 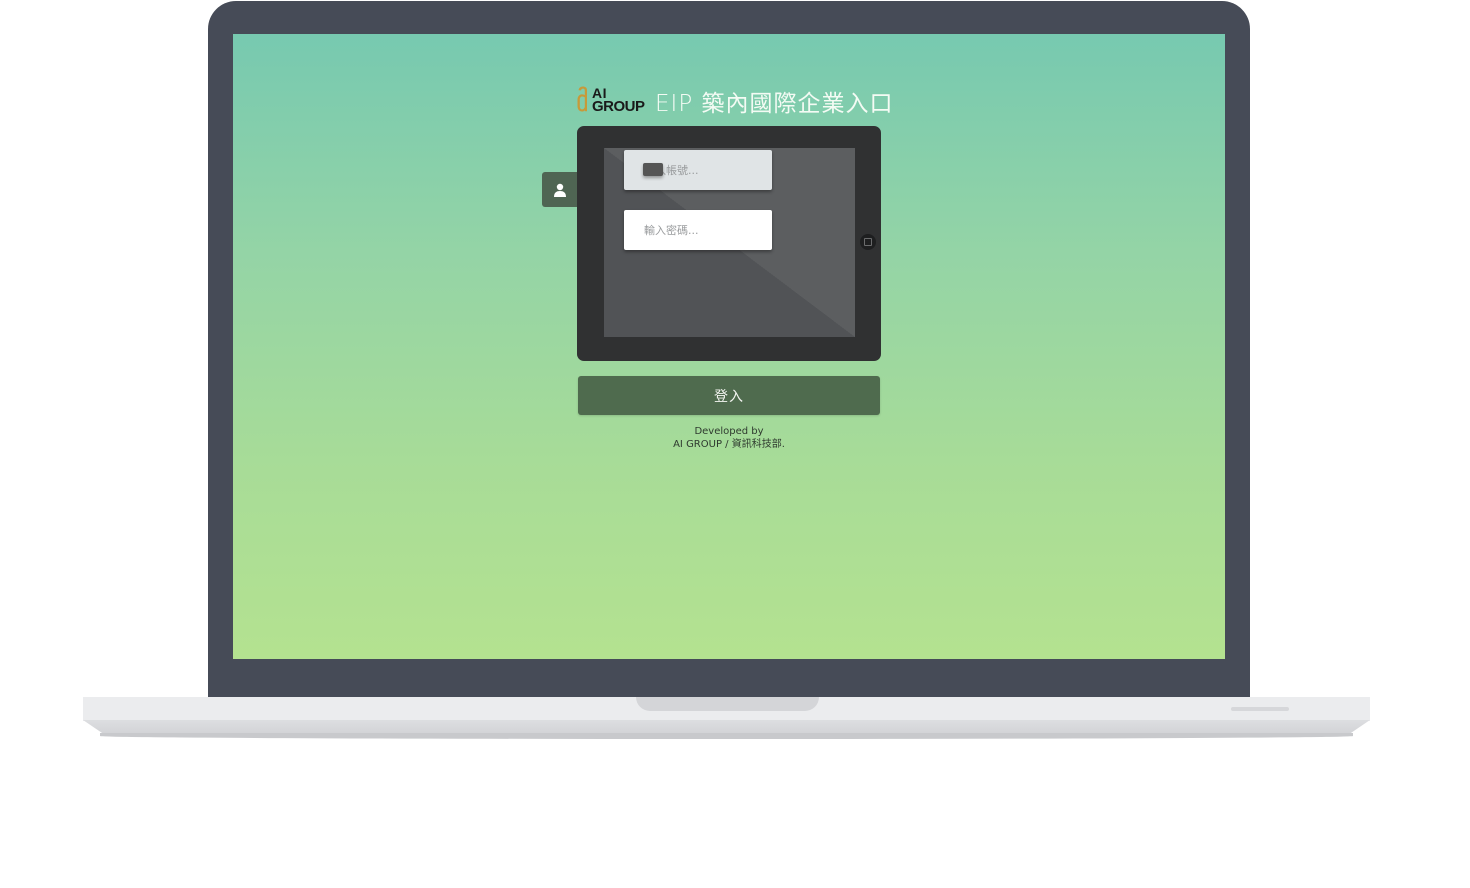 What do you see at coordinates (729, 444) in the screenshot?
I see `credit-line-2: AI GROUP / 資訊科技部.` at bounding box center [729, 444].